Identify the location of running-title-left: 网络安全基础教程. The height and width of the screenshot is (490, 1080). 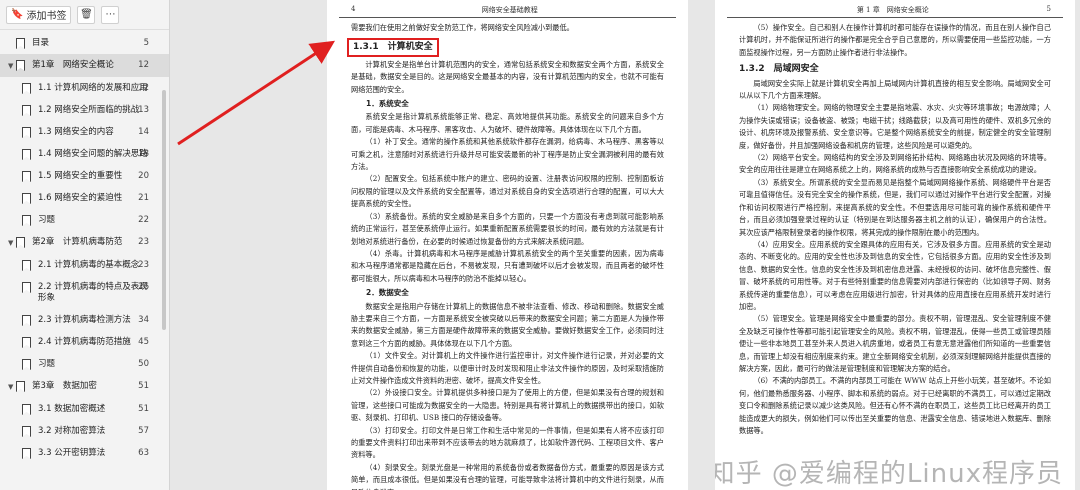
(509, 10).